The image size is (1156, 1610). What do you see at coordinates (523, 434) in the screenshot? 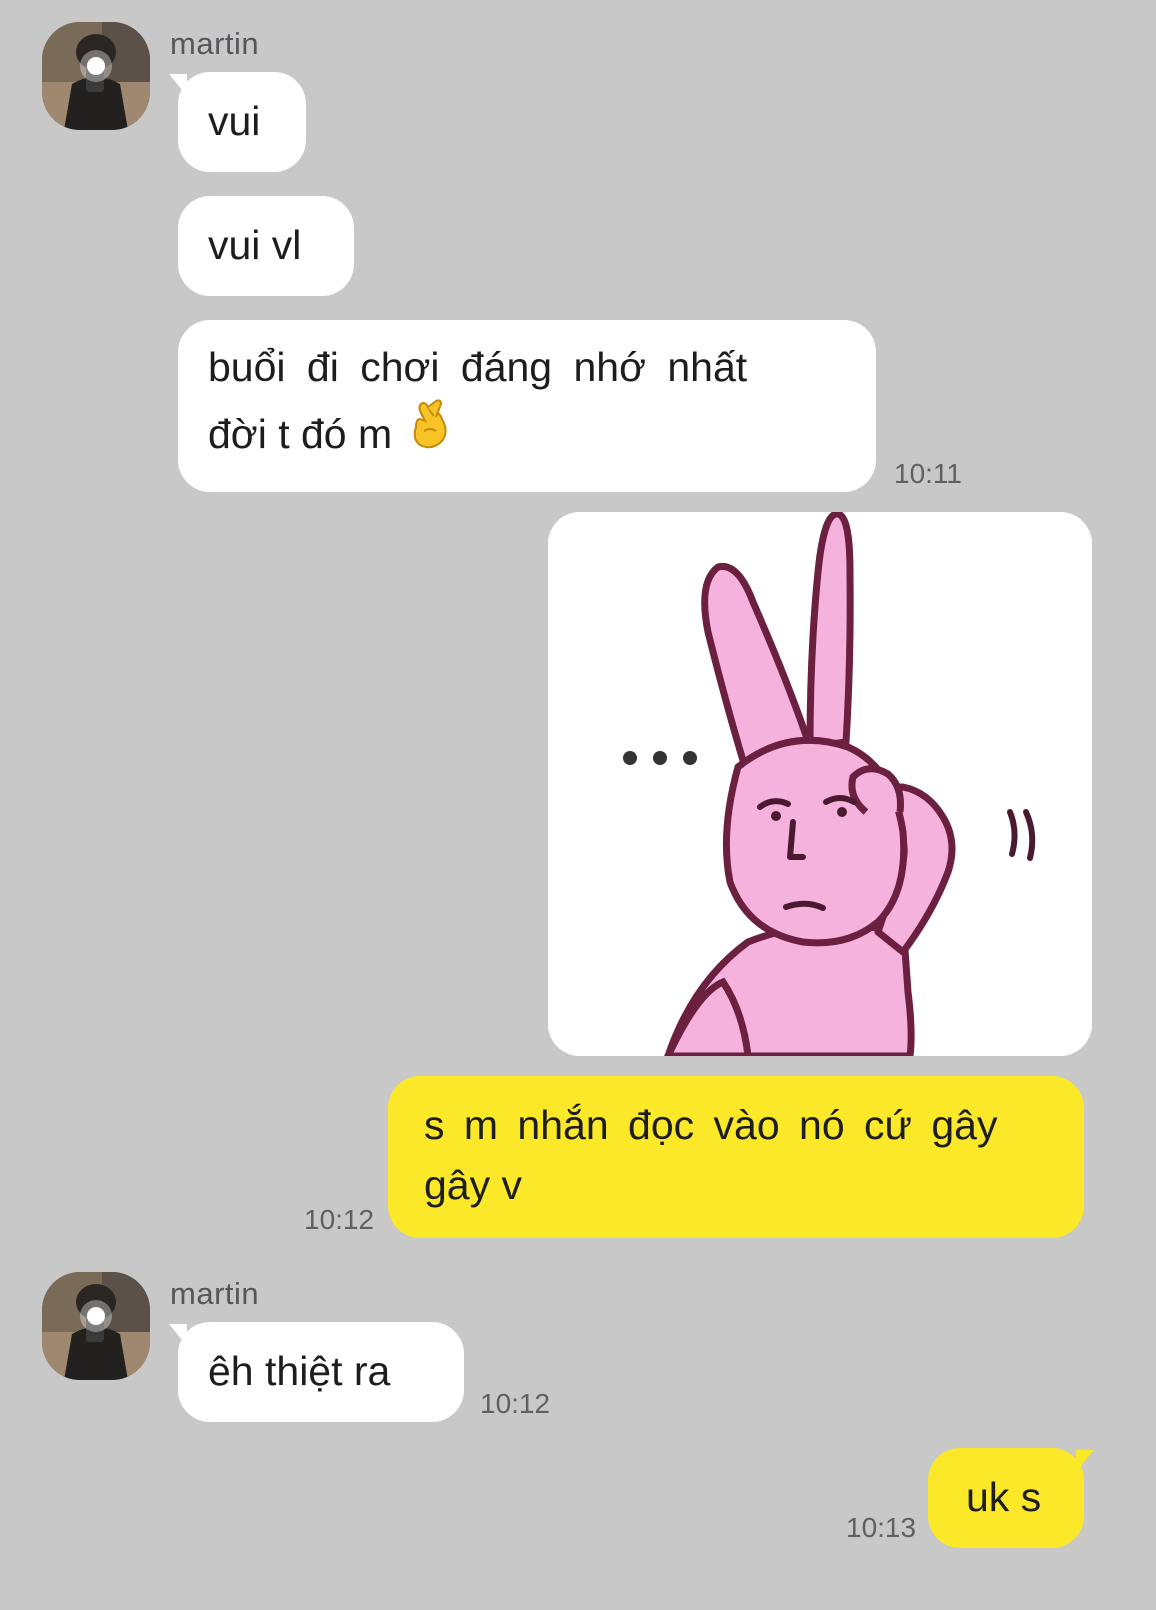
I see `message-text-line-2: đời t đó m` at bounding box center [523, 434].